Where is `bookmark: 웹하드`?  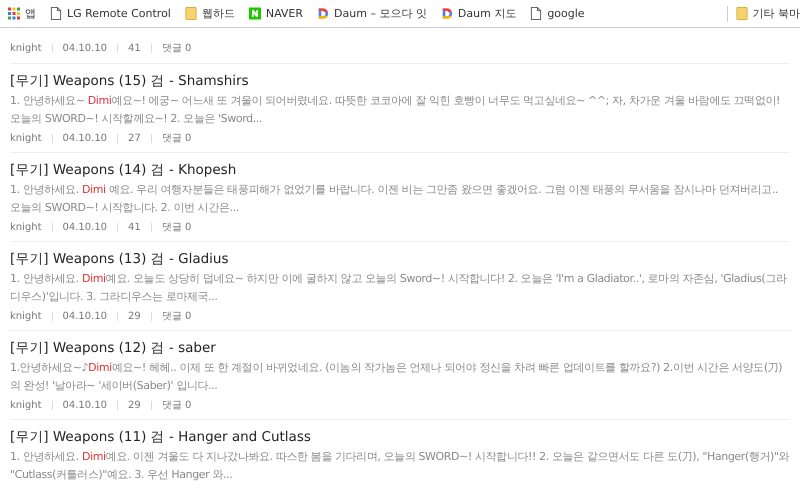 bookmark: 웹하드 is located at coordinates (209, 13).